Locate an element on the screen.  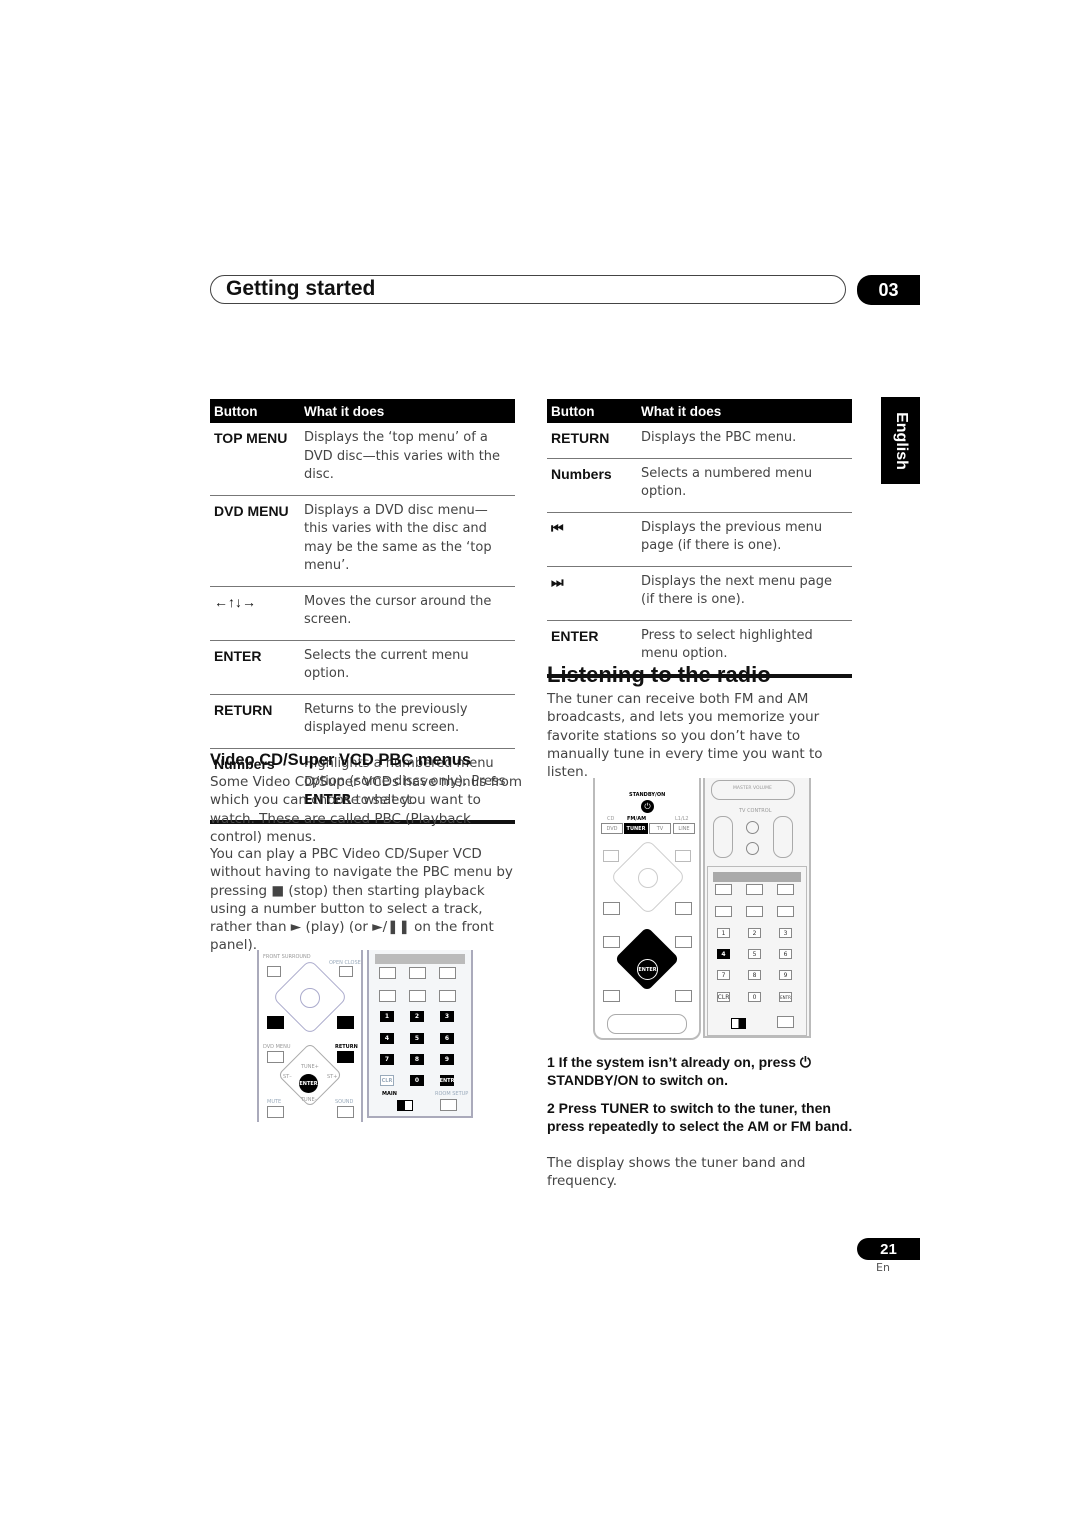
dvd-button: DVD is located at coordinates (612, 828).